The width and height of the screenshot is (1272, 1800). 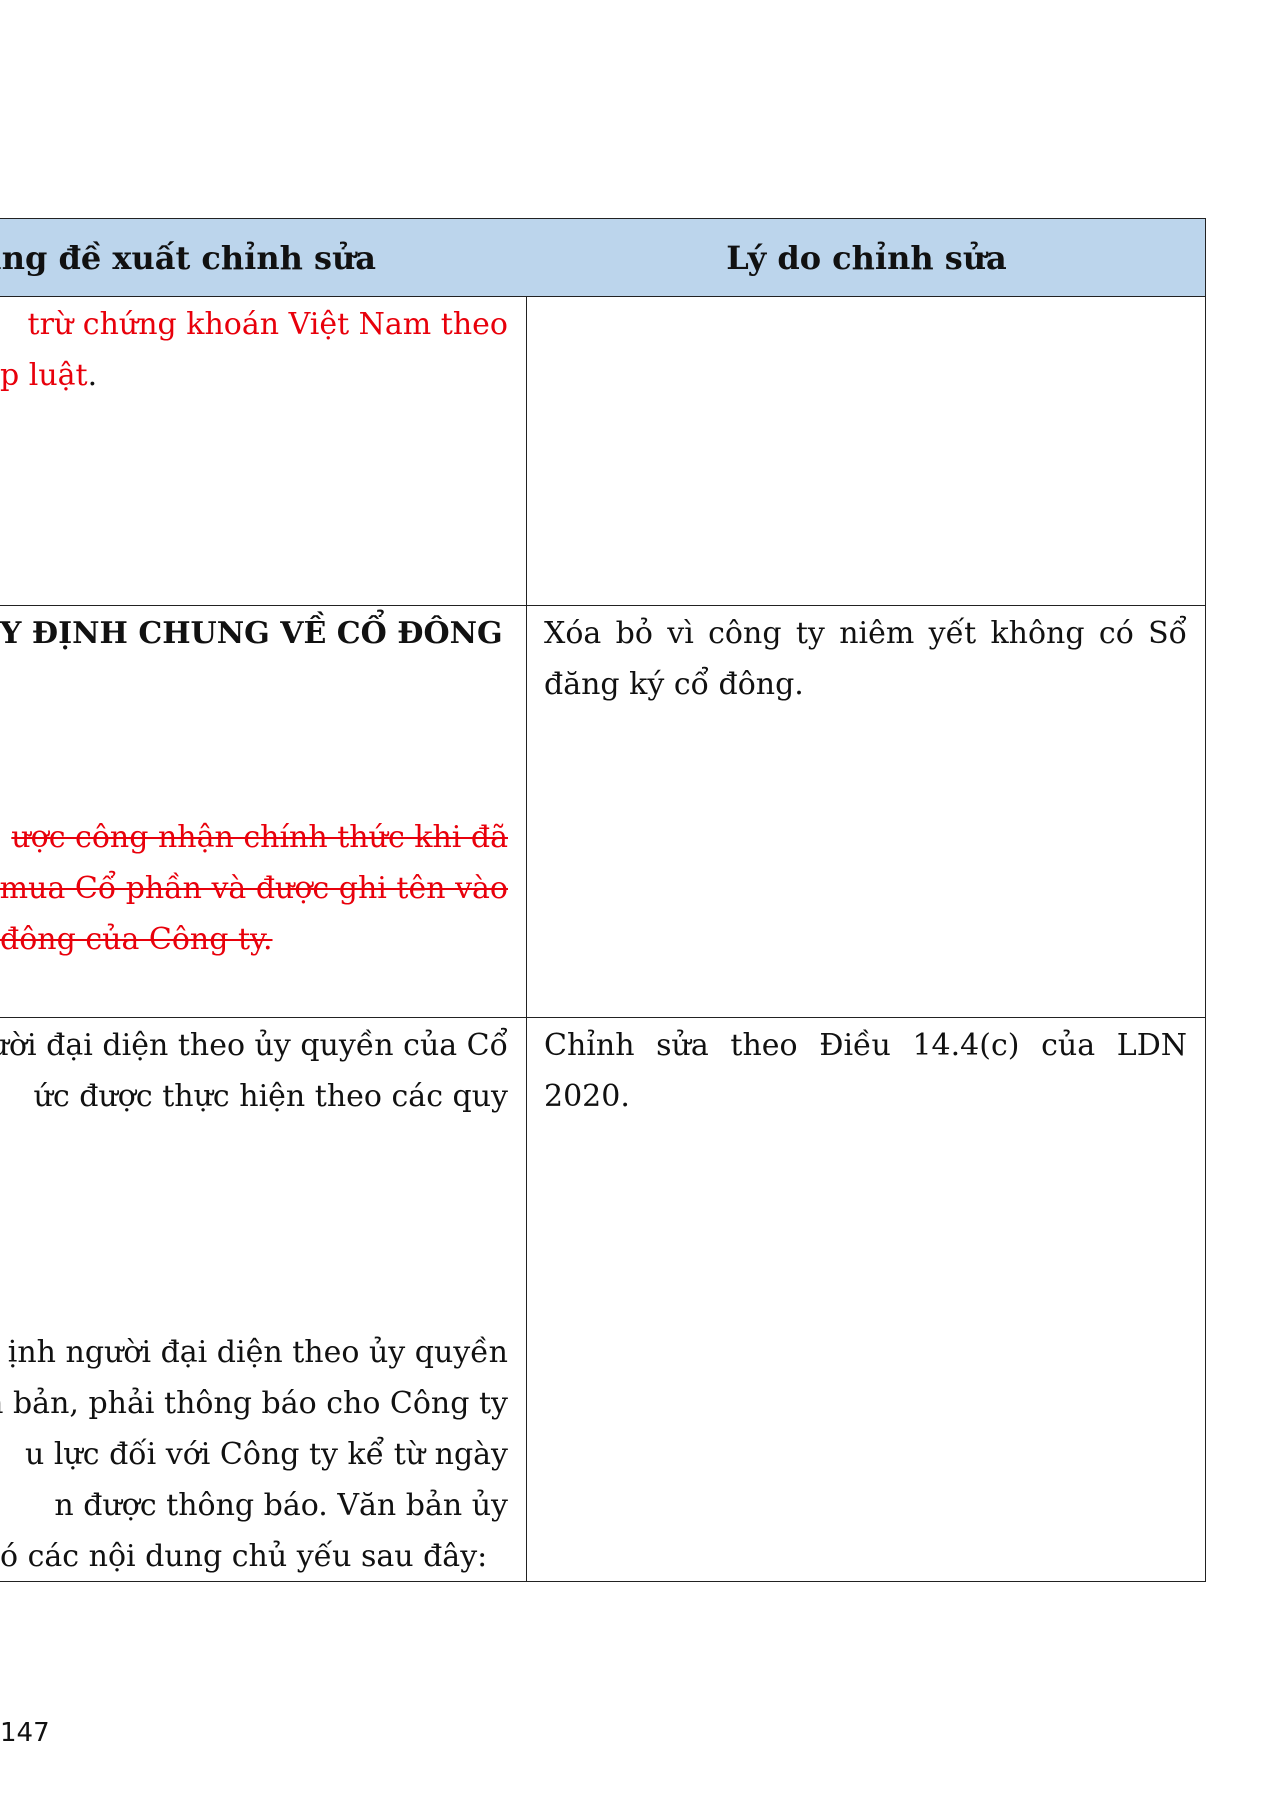 What do you see at coordinates (25, 1733) in the screenshot?
I see `page-number: 147` at bounding box center [25, 1733].